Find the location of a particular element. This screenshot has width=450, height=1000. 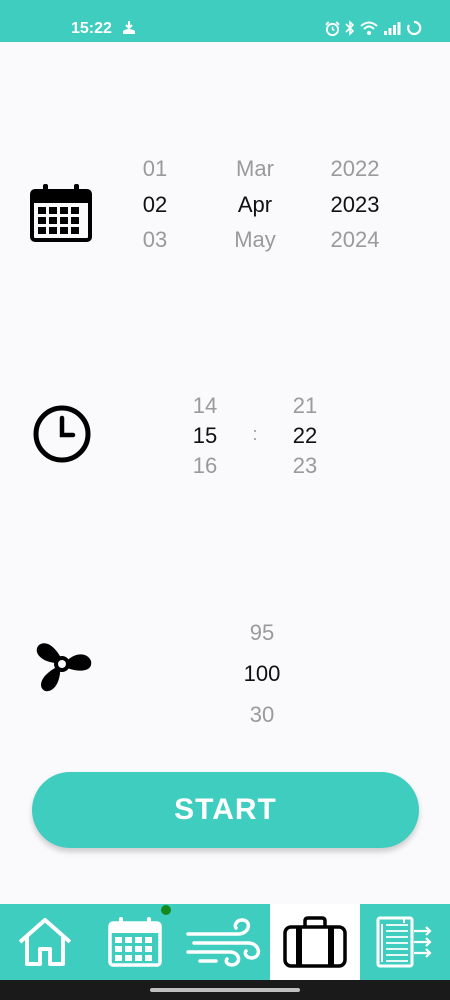

year-selected: 2023 is located at coordinates (355, 205).